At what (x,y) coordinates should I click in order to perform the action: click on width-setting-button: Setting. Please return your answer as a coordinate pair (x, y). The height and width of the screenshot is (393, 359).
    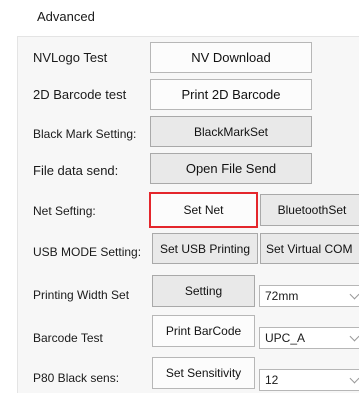
    Looking at the image, I should click on (203, 291).